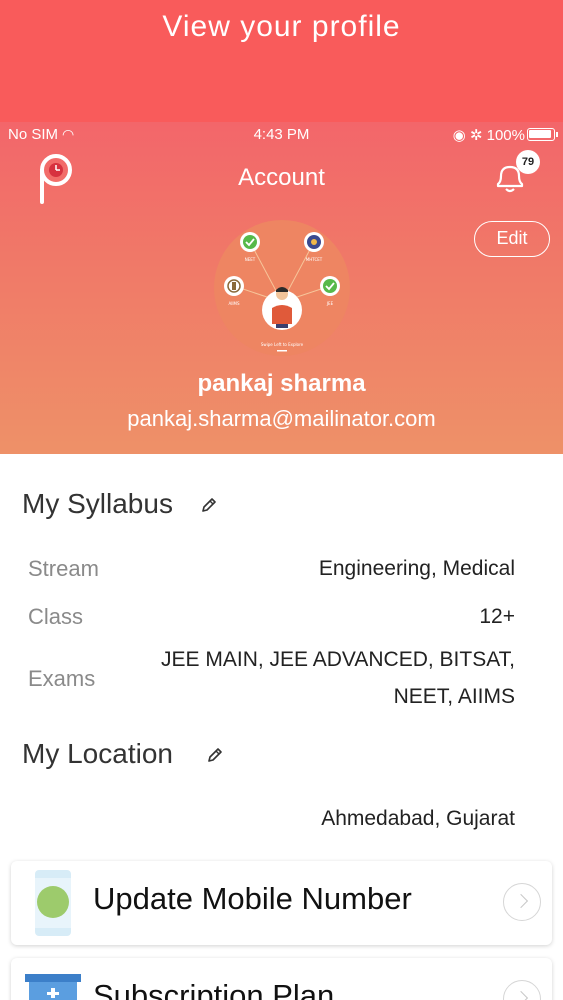 The width and height of the screenshot is (563, 1000). Describe the element at coordinates (252, 898) in the screenshot. I see `update-mobile-label: Update Mobile Number` at that location.